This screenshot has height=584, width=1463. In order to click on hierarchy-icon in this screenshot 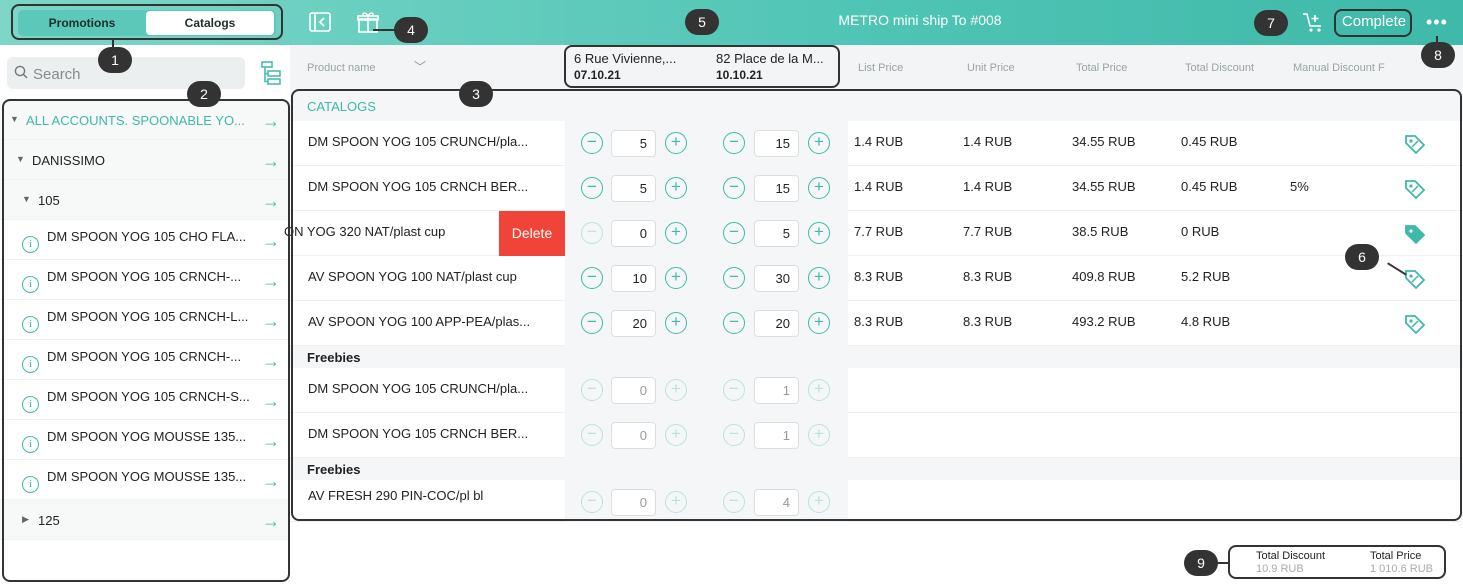, I will do `click(271, 73)`.